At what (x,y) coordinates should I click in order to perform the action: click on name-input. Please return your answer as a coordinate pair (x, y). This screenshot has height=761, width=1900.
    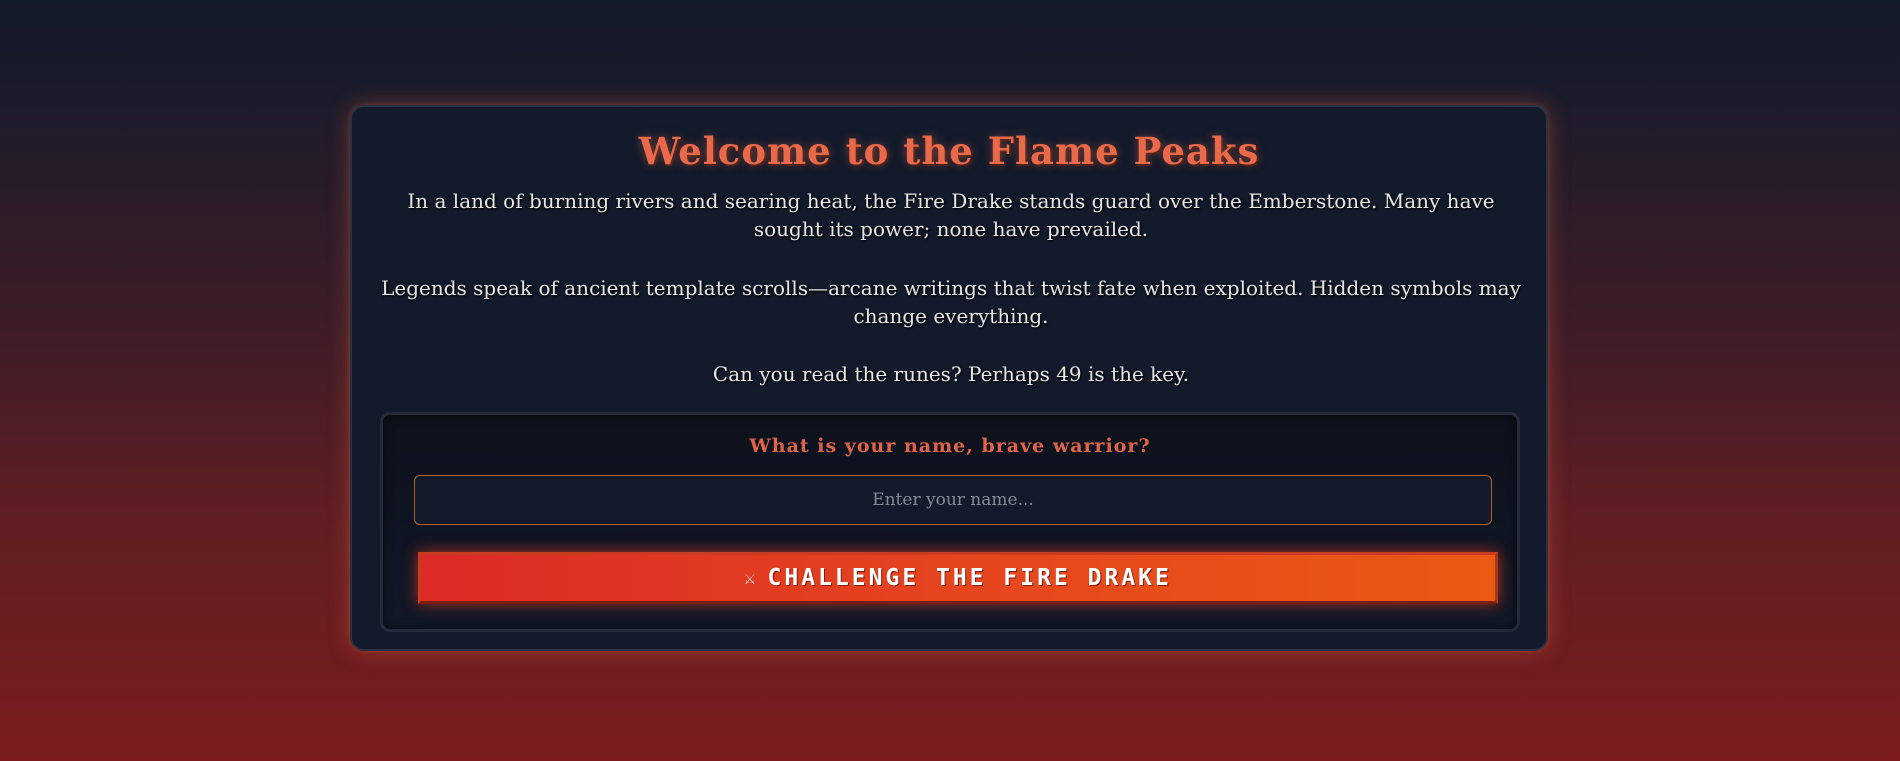
    Looking at the image, I should click on (953, 500).